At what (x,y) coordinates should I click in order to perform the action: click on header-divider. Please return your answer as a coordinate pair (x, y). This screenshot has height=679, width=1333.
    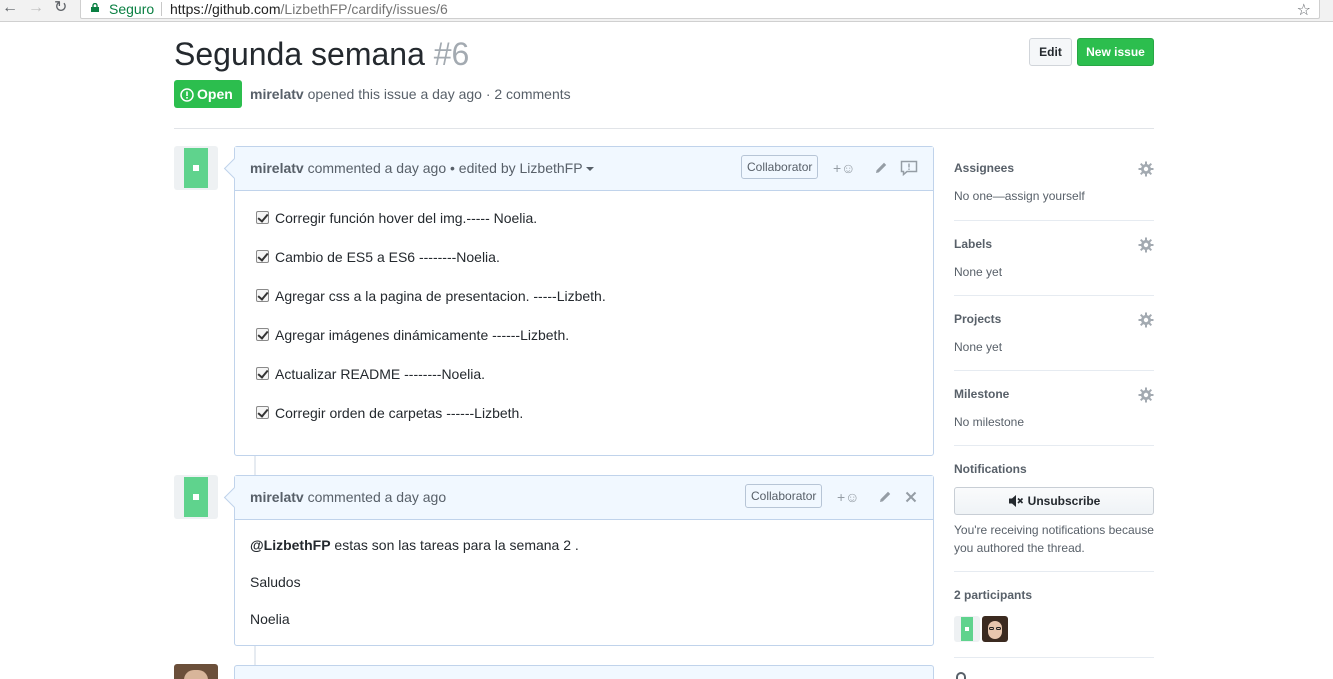
    Looking at the image, I should click on (664, 128).